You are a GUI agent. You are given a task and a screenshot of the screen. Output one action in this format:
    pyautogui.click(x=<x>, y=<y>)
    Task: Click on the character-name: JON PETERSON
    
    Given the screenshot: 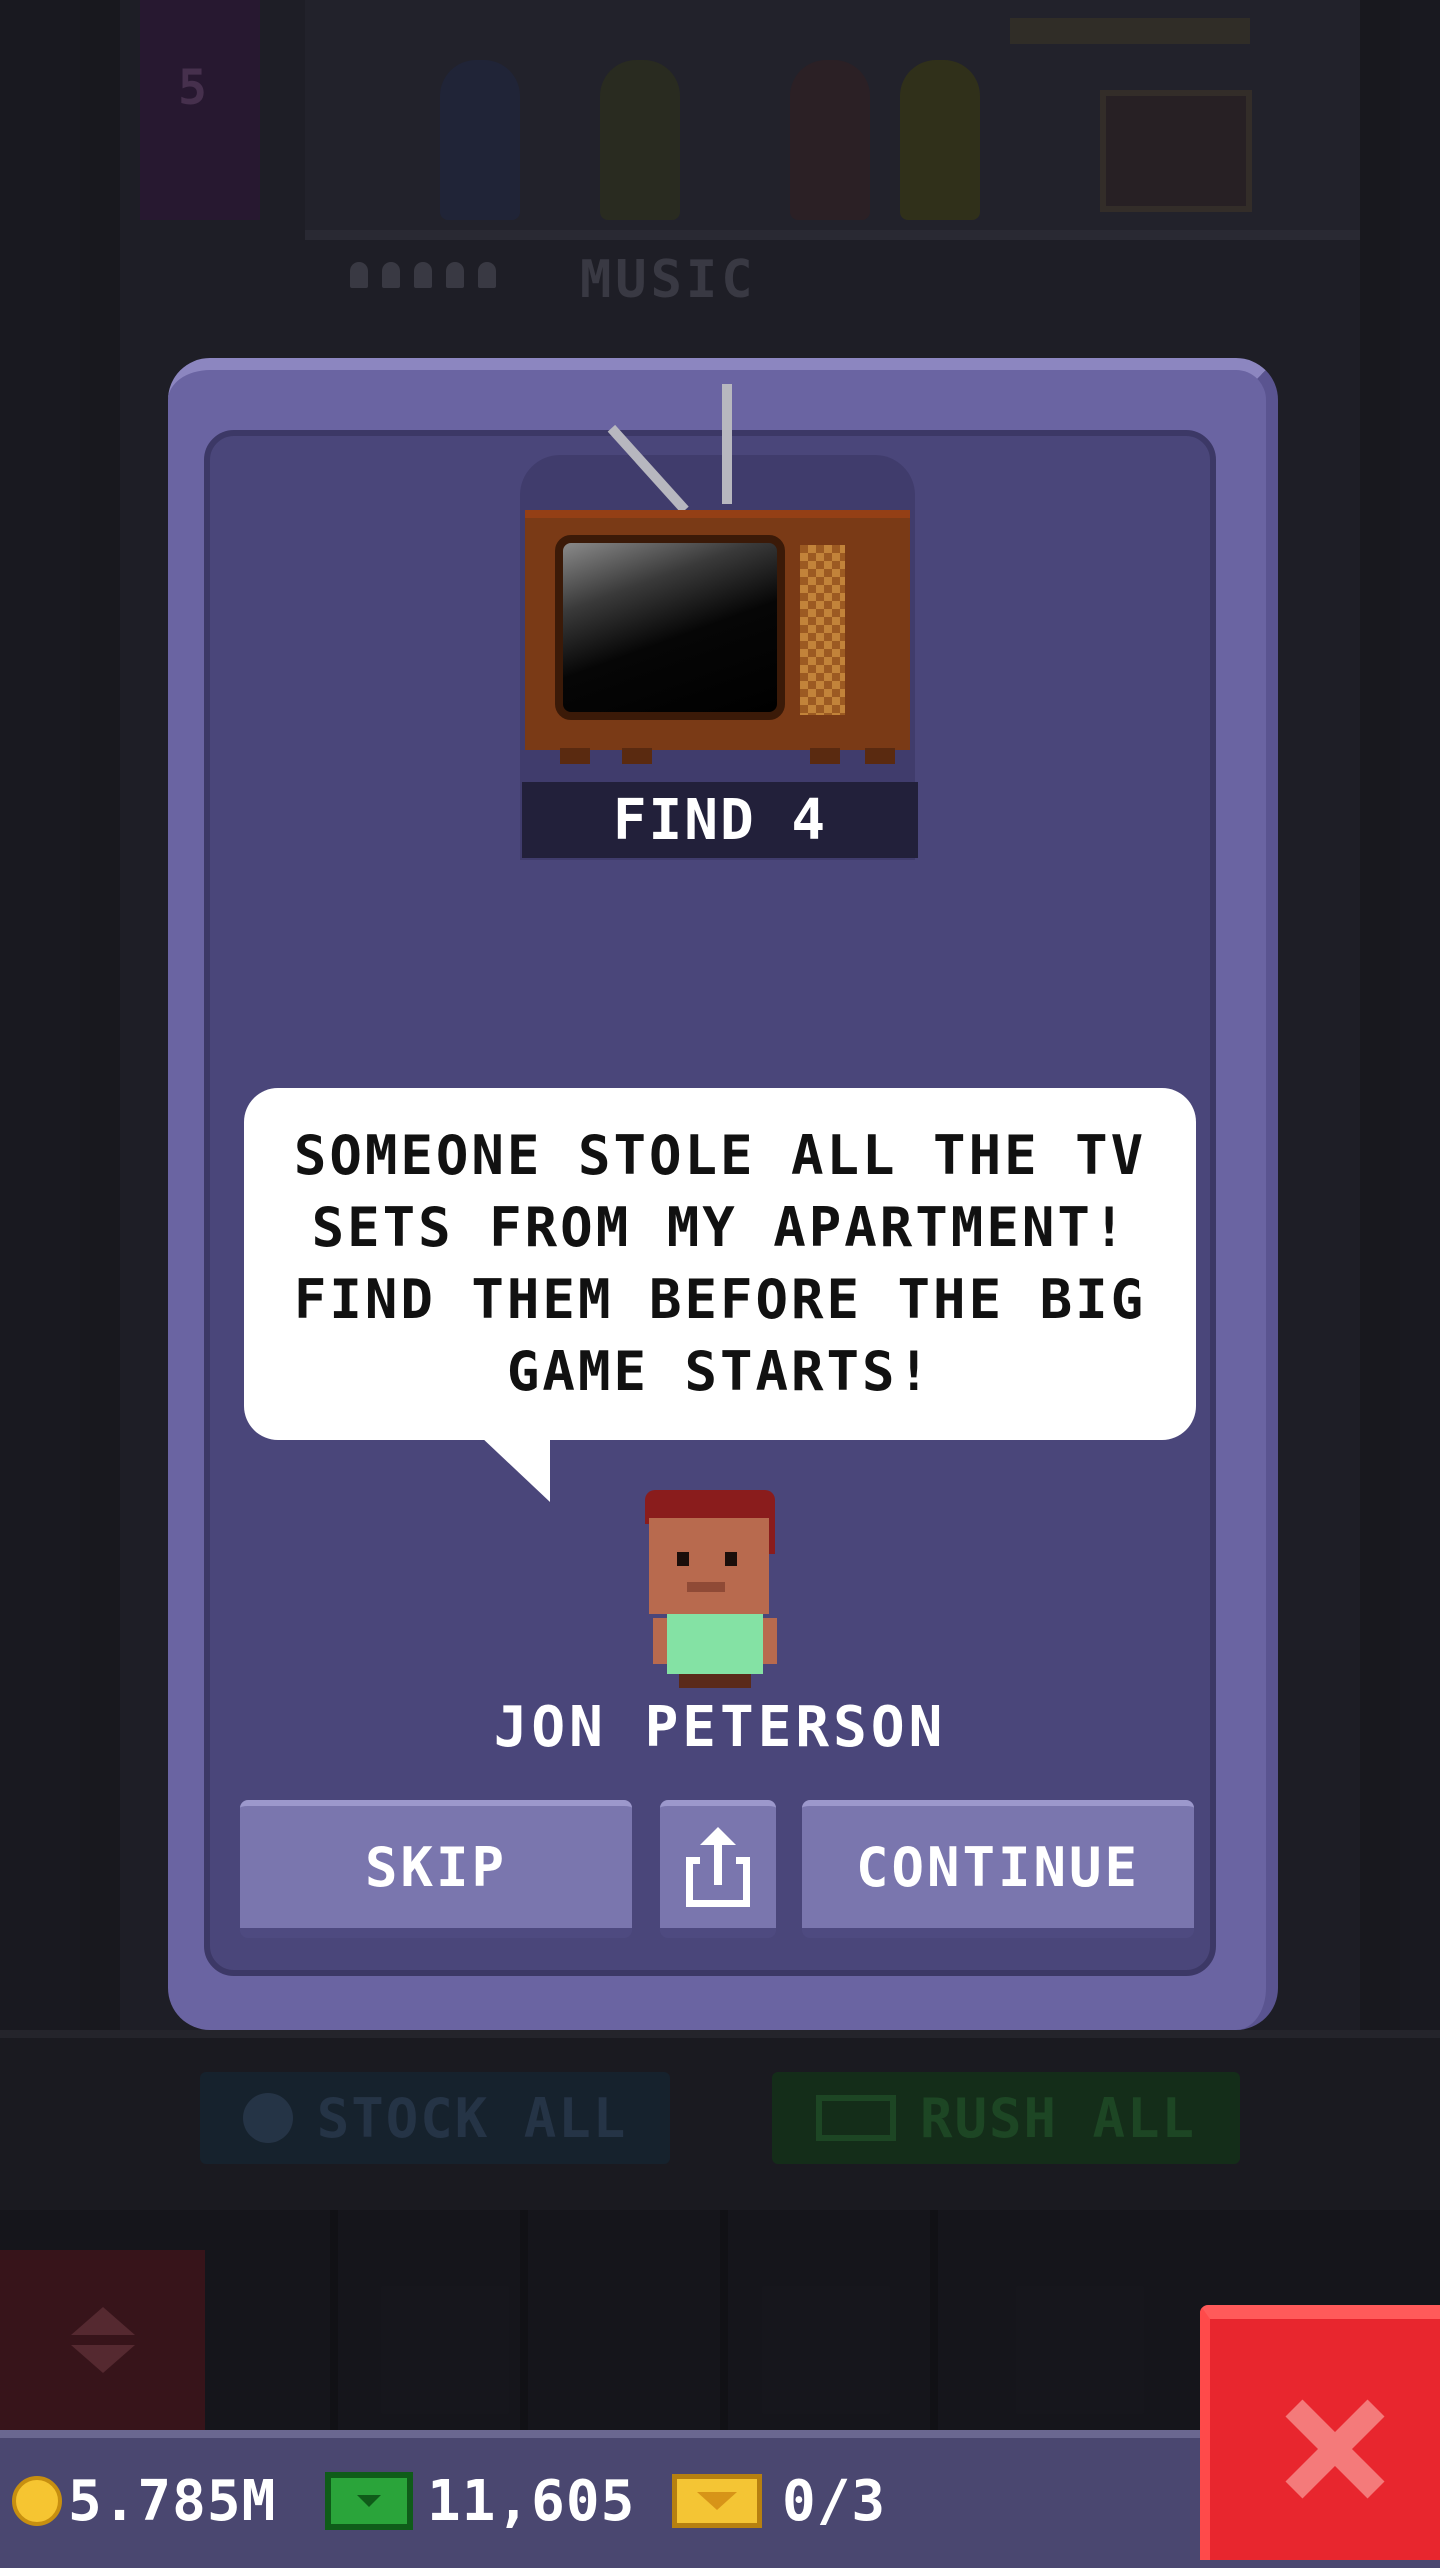 What is the action you would take?
    pyautogui.click(x=720, y=1727)
    